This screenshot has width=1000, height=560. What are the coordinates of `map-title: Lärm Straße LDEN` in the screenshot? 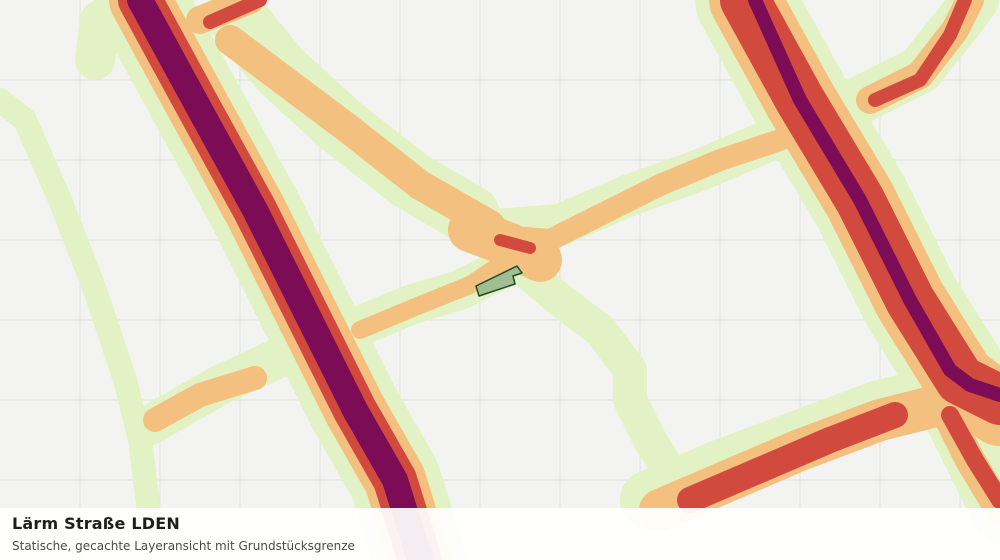 It's located at (96, 523).